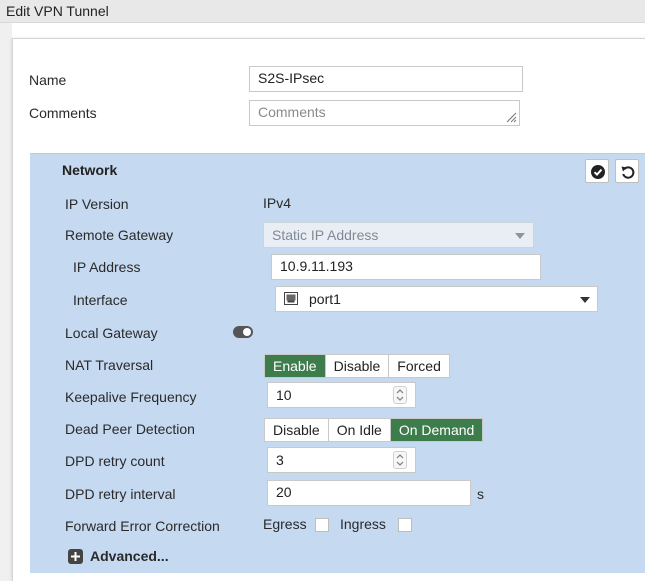 This screenshot has width=645, height=581. I want to click on network-port-icon, so click(291, 298).